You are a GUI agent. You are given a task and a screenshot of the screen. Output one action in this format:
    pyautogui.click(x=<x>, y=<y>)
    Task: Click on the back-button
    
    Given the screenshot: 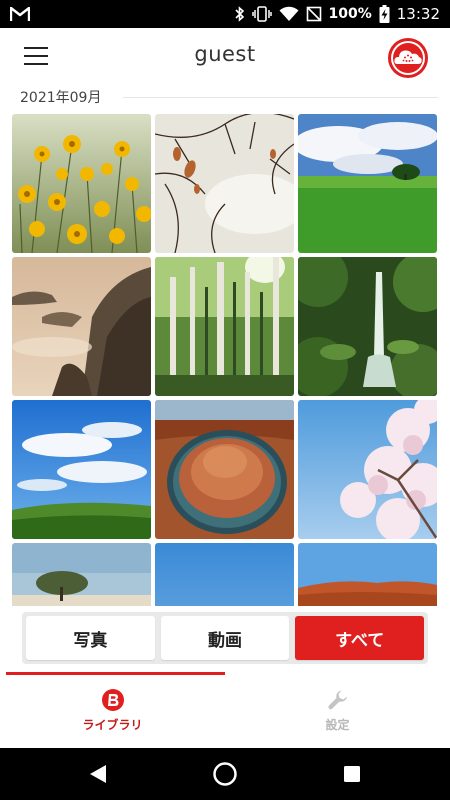 What is the action you would take?
    pyautogui.click(x=98, y=774)
    